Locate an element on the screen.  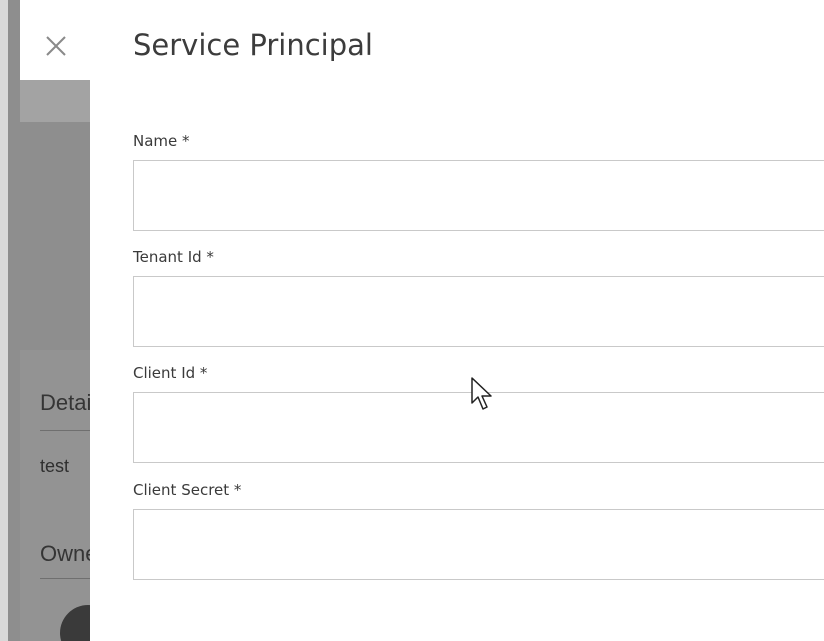
background-heading-details: Details is located at coordinates (65, 402).